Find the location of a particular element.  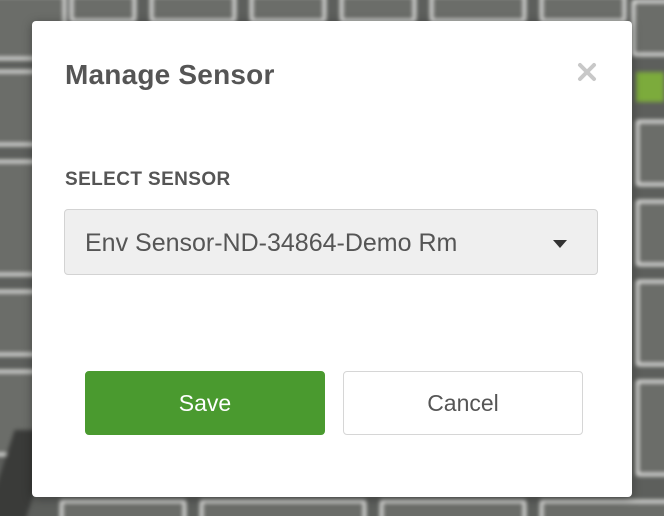

sensor-select: Env Sensor-ND-34864-Demo Rm is located at coordinates (331, 242).